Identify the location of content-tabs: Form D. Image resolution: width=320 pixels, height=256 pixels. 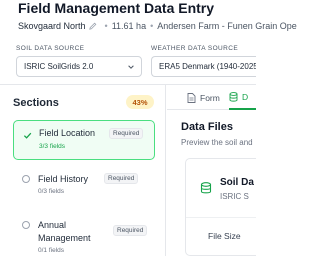
(211, 97).